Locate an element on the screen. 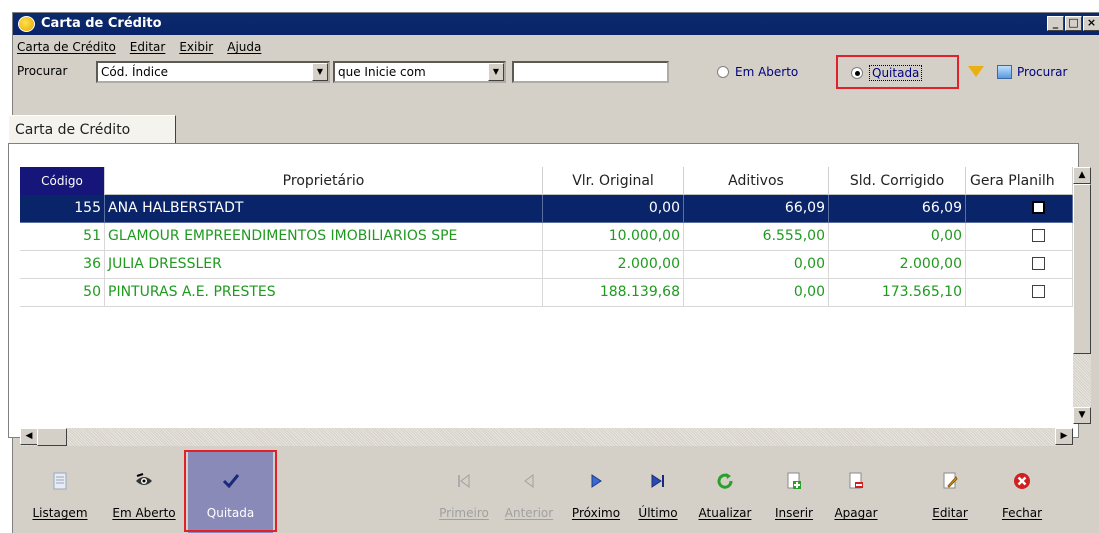 The width and height of the screenshot is (1099, 533). col-header-aditivos: Aditivos is located at coordinates (756, 181).